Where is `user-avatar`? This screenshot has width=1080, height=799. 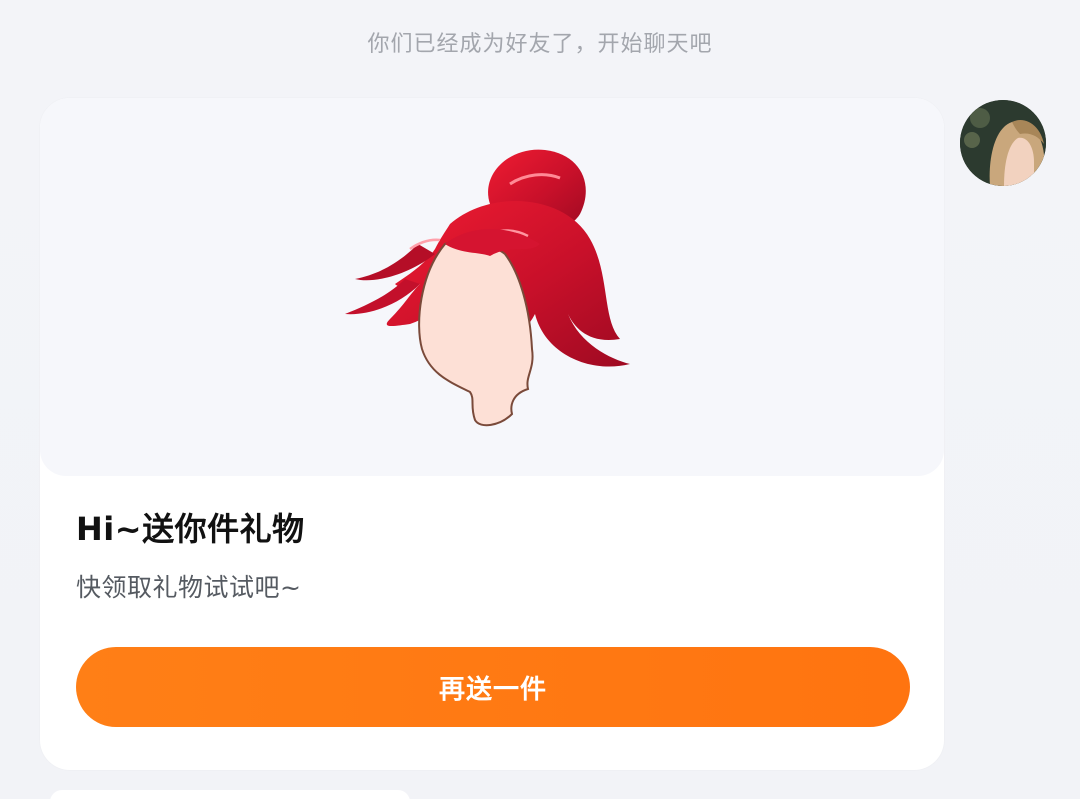 user-avatar is located at coordinates (1003, 143).